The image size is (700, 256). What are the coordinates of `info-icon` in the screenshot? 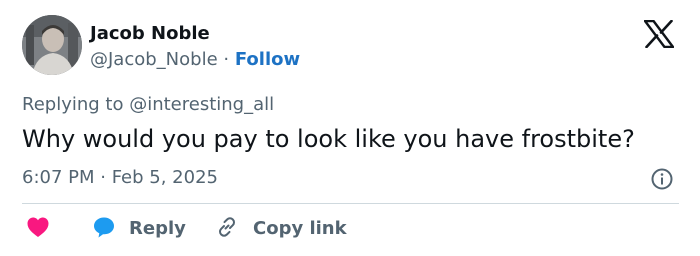 It's located at (662, 179).